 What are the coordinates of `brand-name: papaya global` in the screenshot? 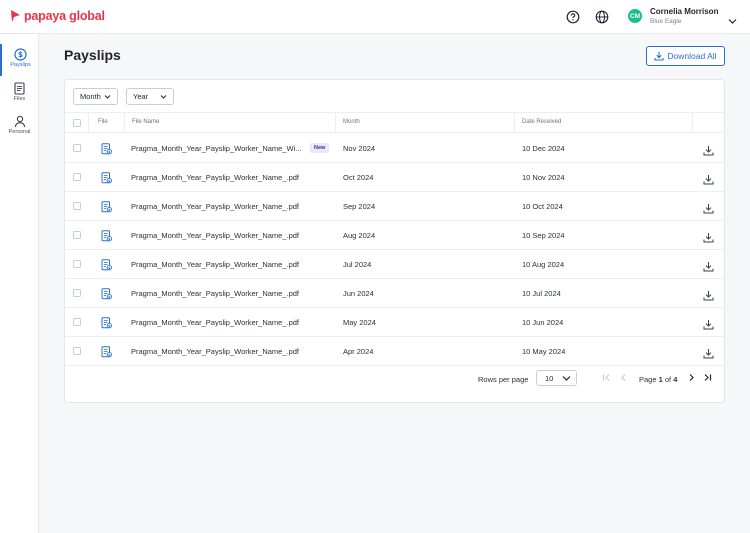 It's located at (64, 16).